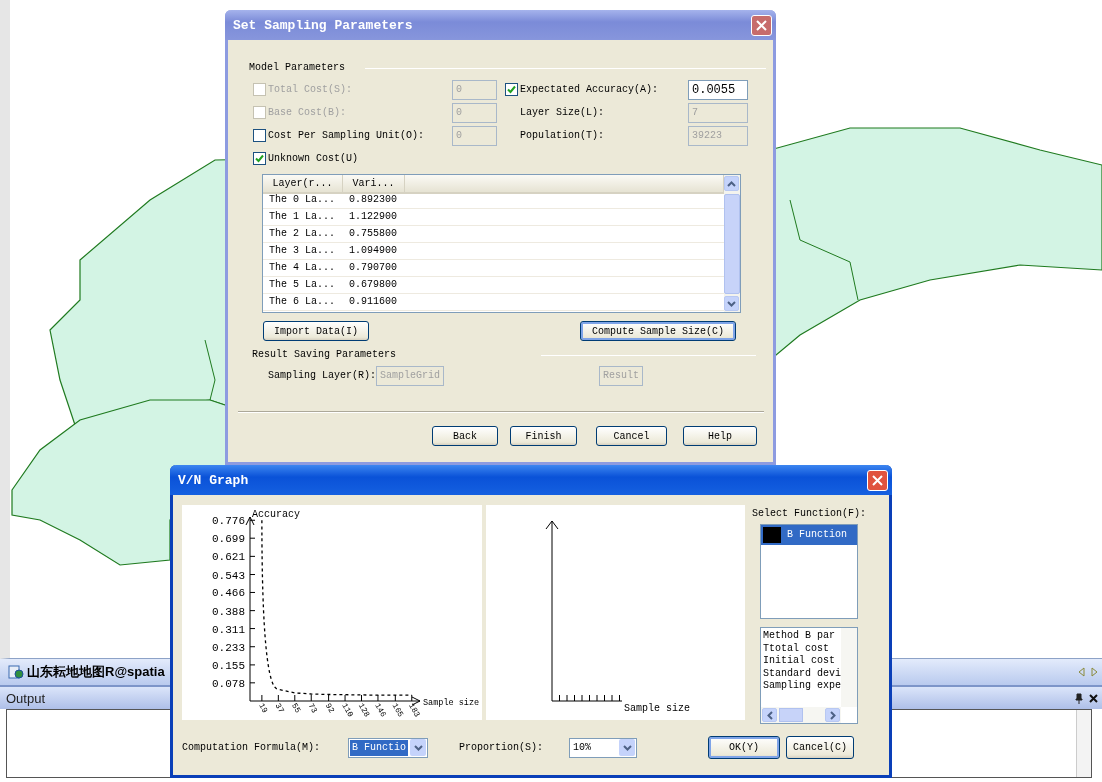 This screenshot has width=1102, height=782. I want to click on field-label: Sampling Layer(R):, so click(322, 376).